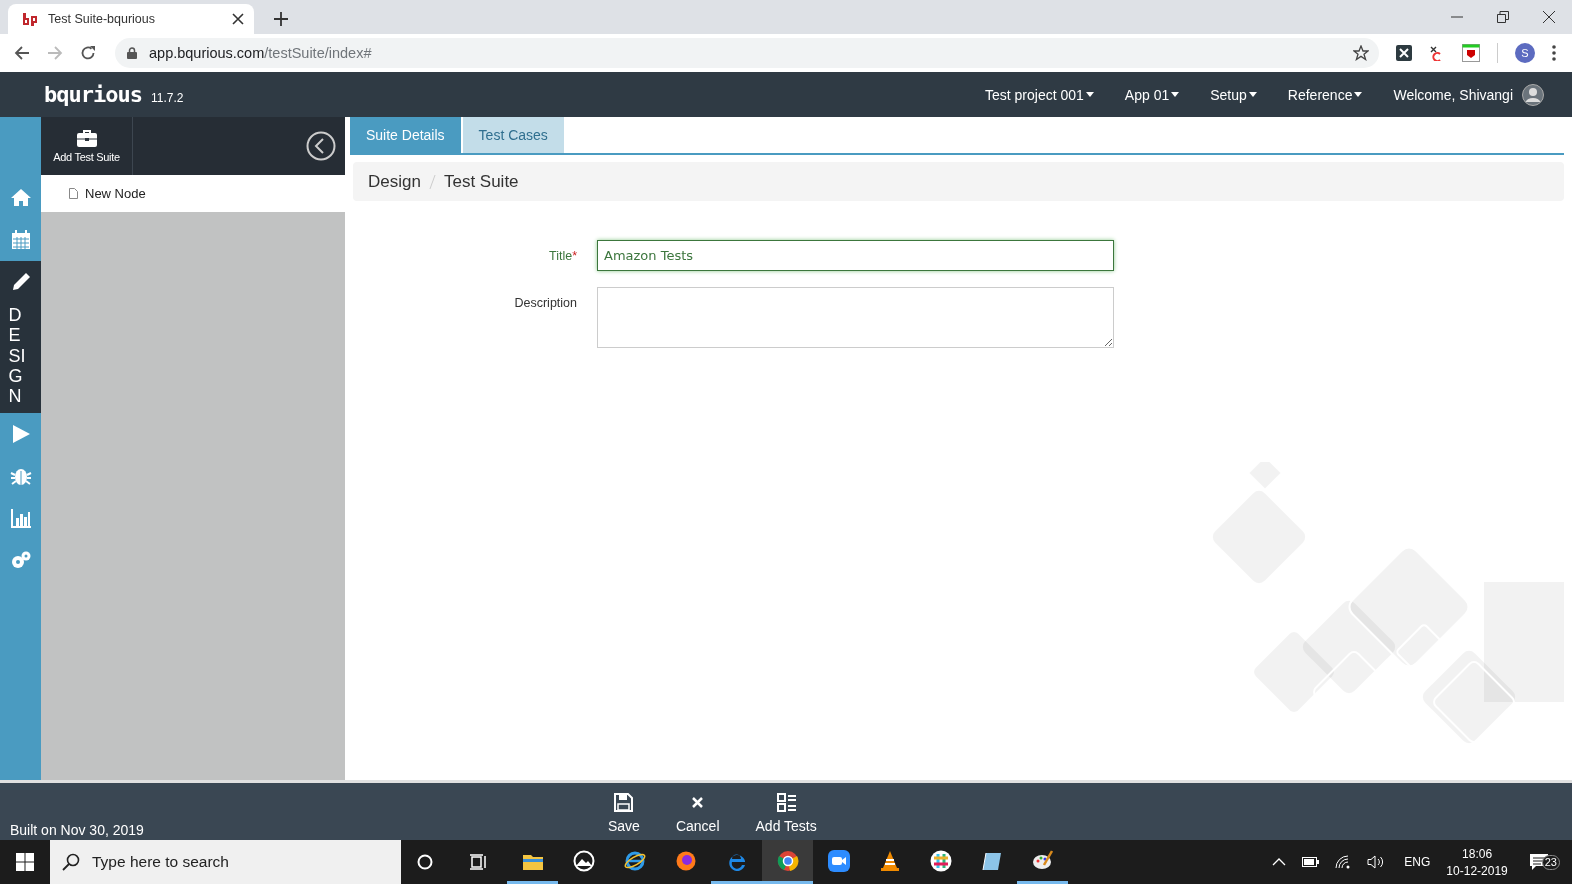 Image resolution: width=1572 pixels, height=884 pixels. What do you see at coordinates (73, 193) in the screenshot?
I see `file-icon` at bounding box center [73, 193].